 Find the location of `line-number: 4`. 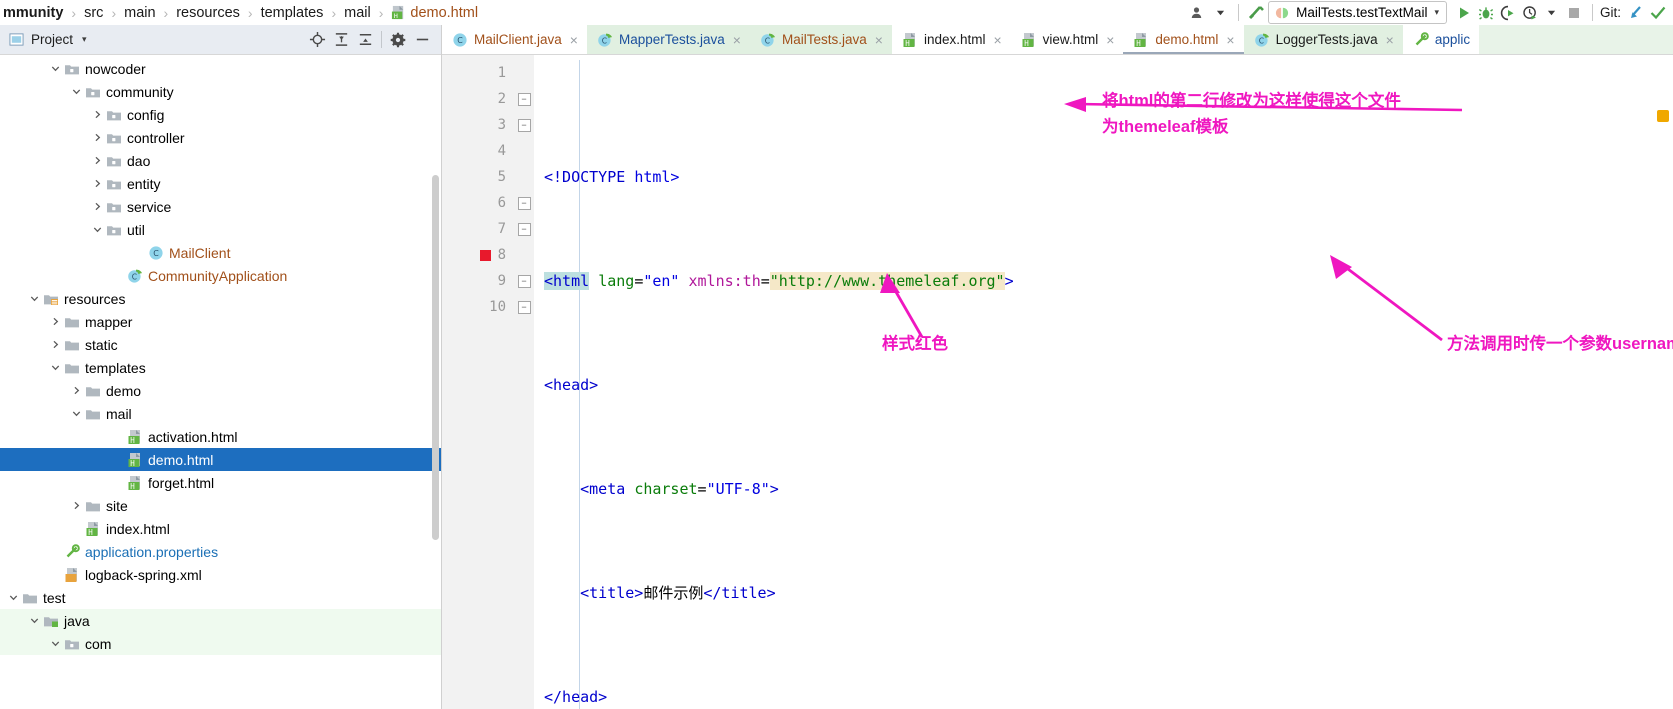

line-number: 4 is located at coordinates (478, 151).